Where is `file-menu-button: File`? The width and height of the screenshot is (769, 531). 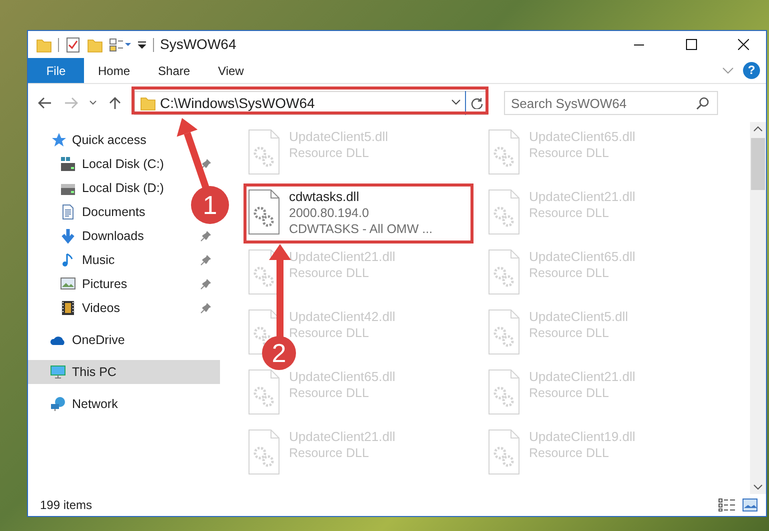
file-menu-button: File is located at coordinates (56, 70).